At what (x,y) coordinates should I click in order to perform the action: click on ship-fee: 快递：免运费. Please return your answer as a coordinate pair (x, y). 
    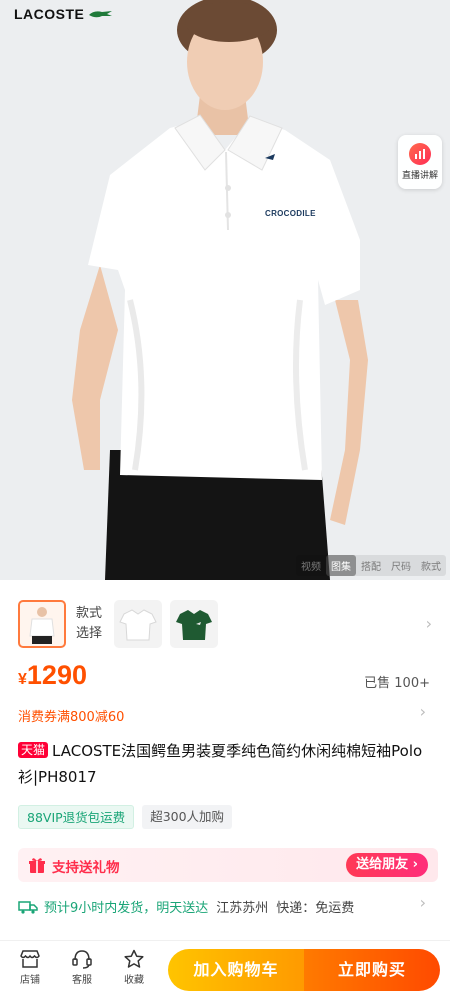
    Looking at the image, I should click on (315, 908).